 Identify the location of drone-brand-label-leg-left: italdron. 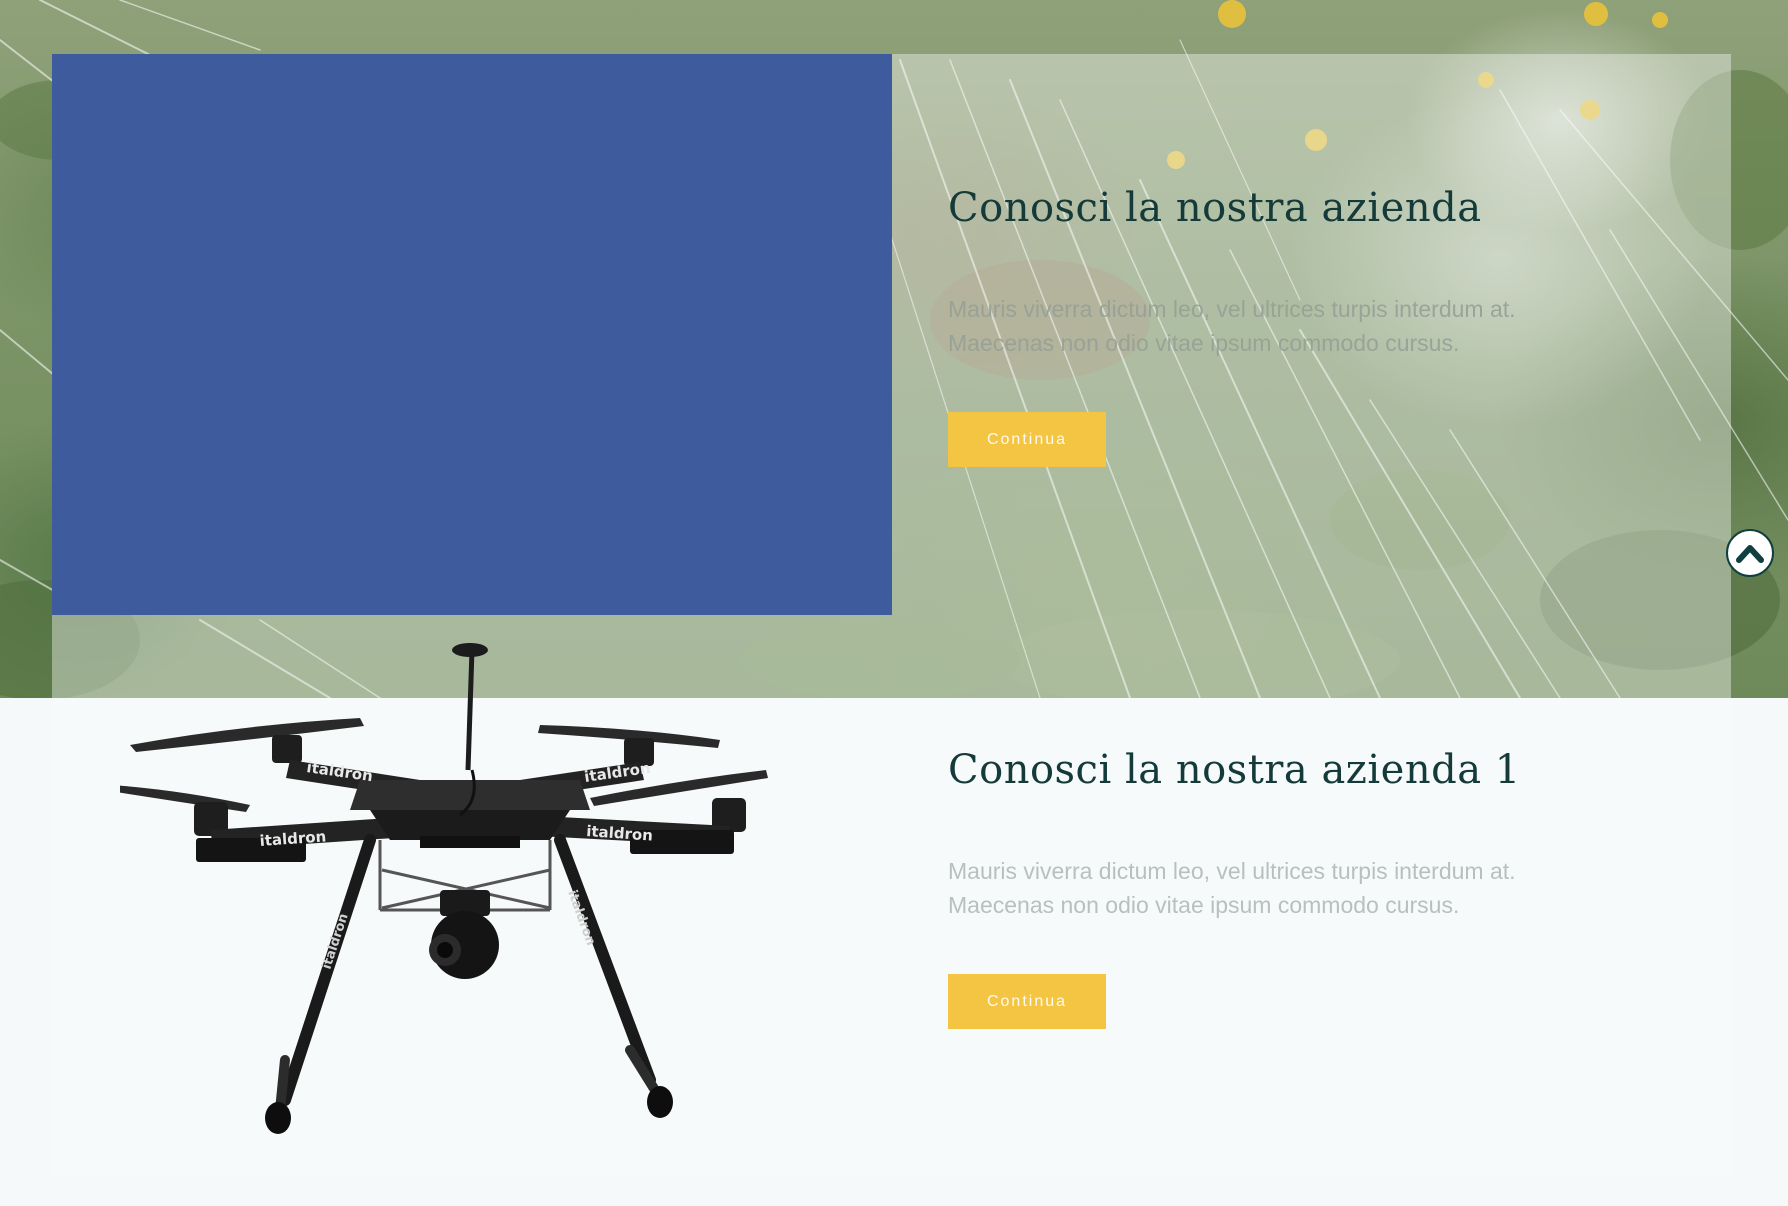
(336, 942).